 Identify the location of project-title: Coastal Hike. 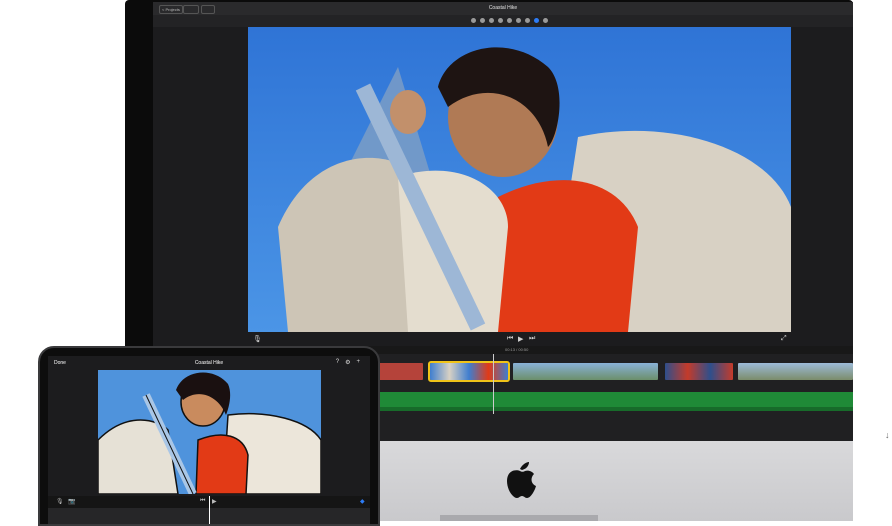
(503, 8).